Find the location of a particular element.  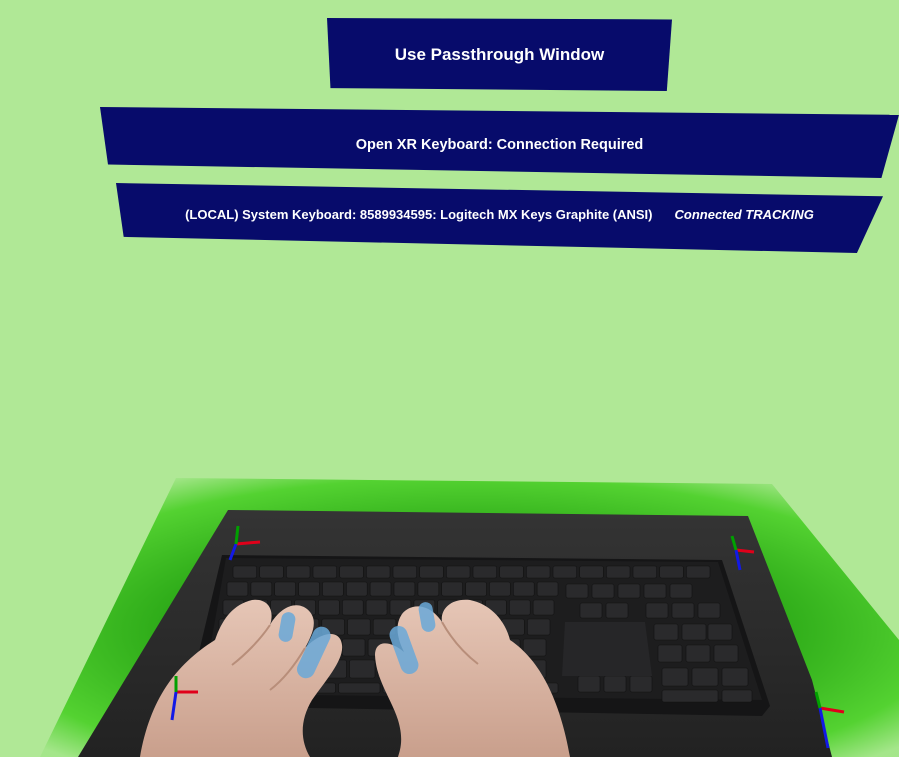

use-passthrough-window-button: Use Passthrough Window is located at coordinates (499, 54).